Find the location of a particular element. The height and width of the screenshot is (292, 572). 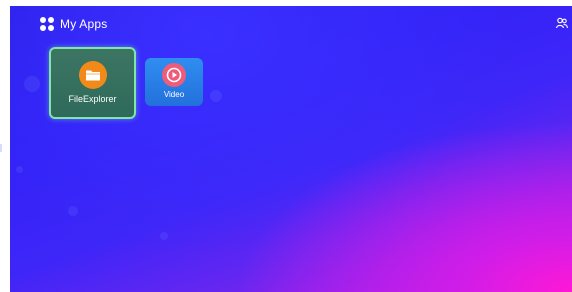

user-icon is located at coordinates (562, 22).